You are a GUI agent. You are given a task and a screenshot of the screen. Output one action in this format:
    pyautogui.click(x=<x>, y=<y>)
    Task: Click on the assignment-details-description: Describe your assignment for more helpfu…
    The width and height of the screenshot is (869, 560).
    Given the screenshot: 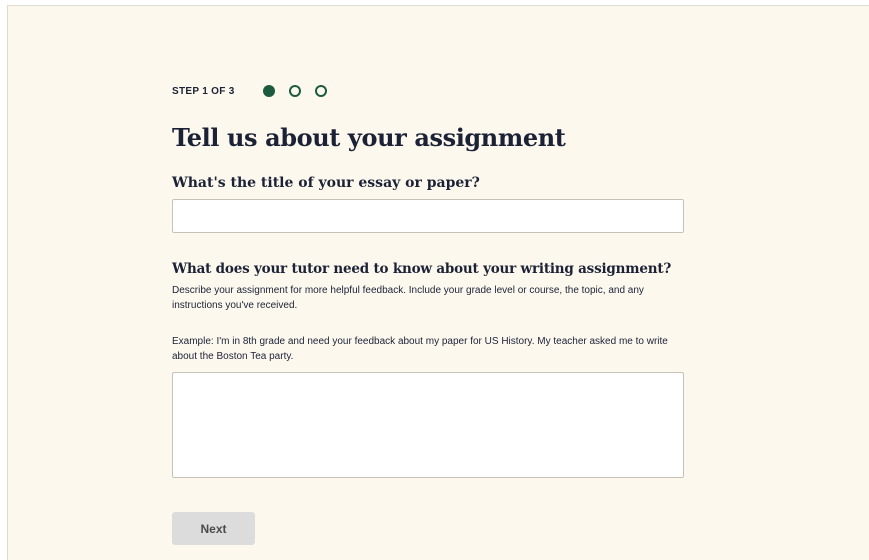 What is the action you would take?
    pyautogui.click(x=408, y=298)
    